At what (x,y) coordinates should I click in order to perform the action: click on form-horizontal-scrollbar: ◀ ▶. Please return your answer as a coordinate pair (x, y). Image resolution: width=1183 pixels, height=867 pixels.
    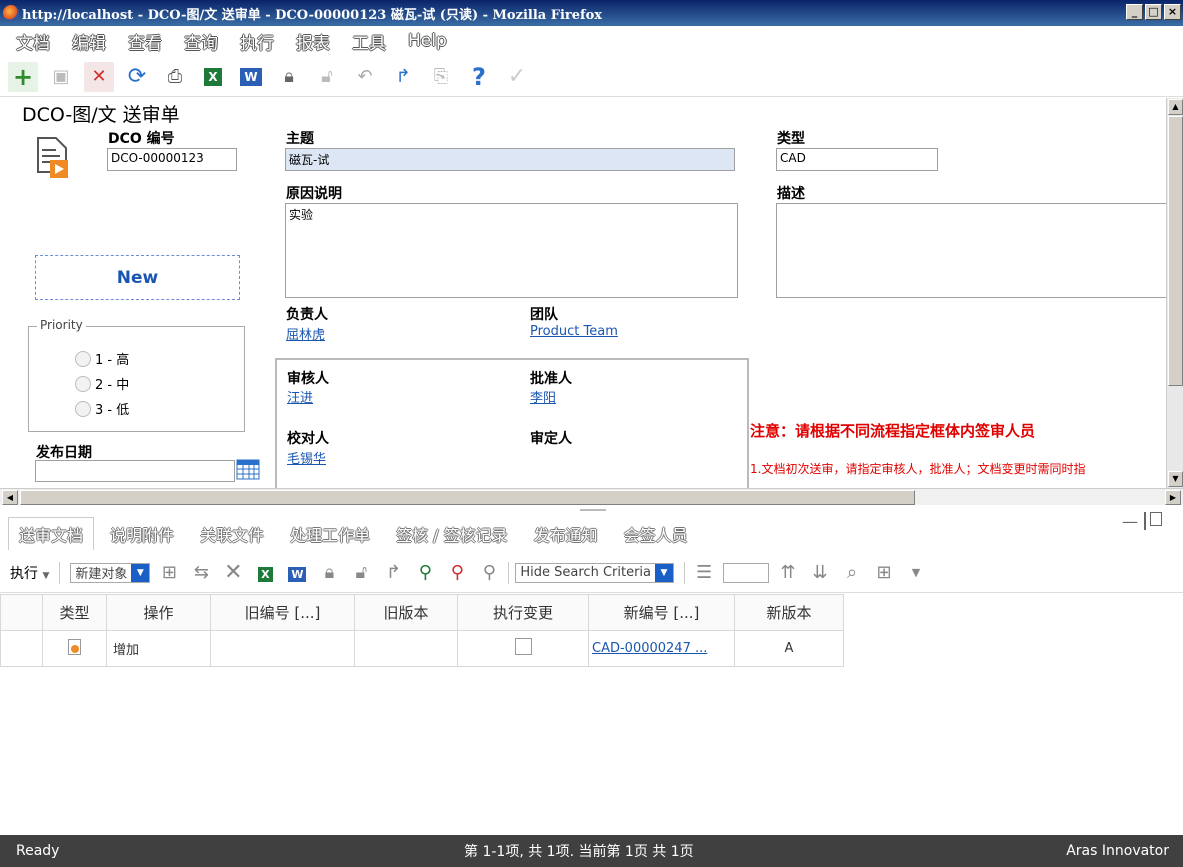
    Looking at the image, I should click on (591, 496).